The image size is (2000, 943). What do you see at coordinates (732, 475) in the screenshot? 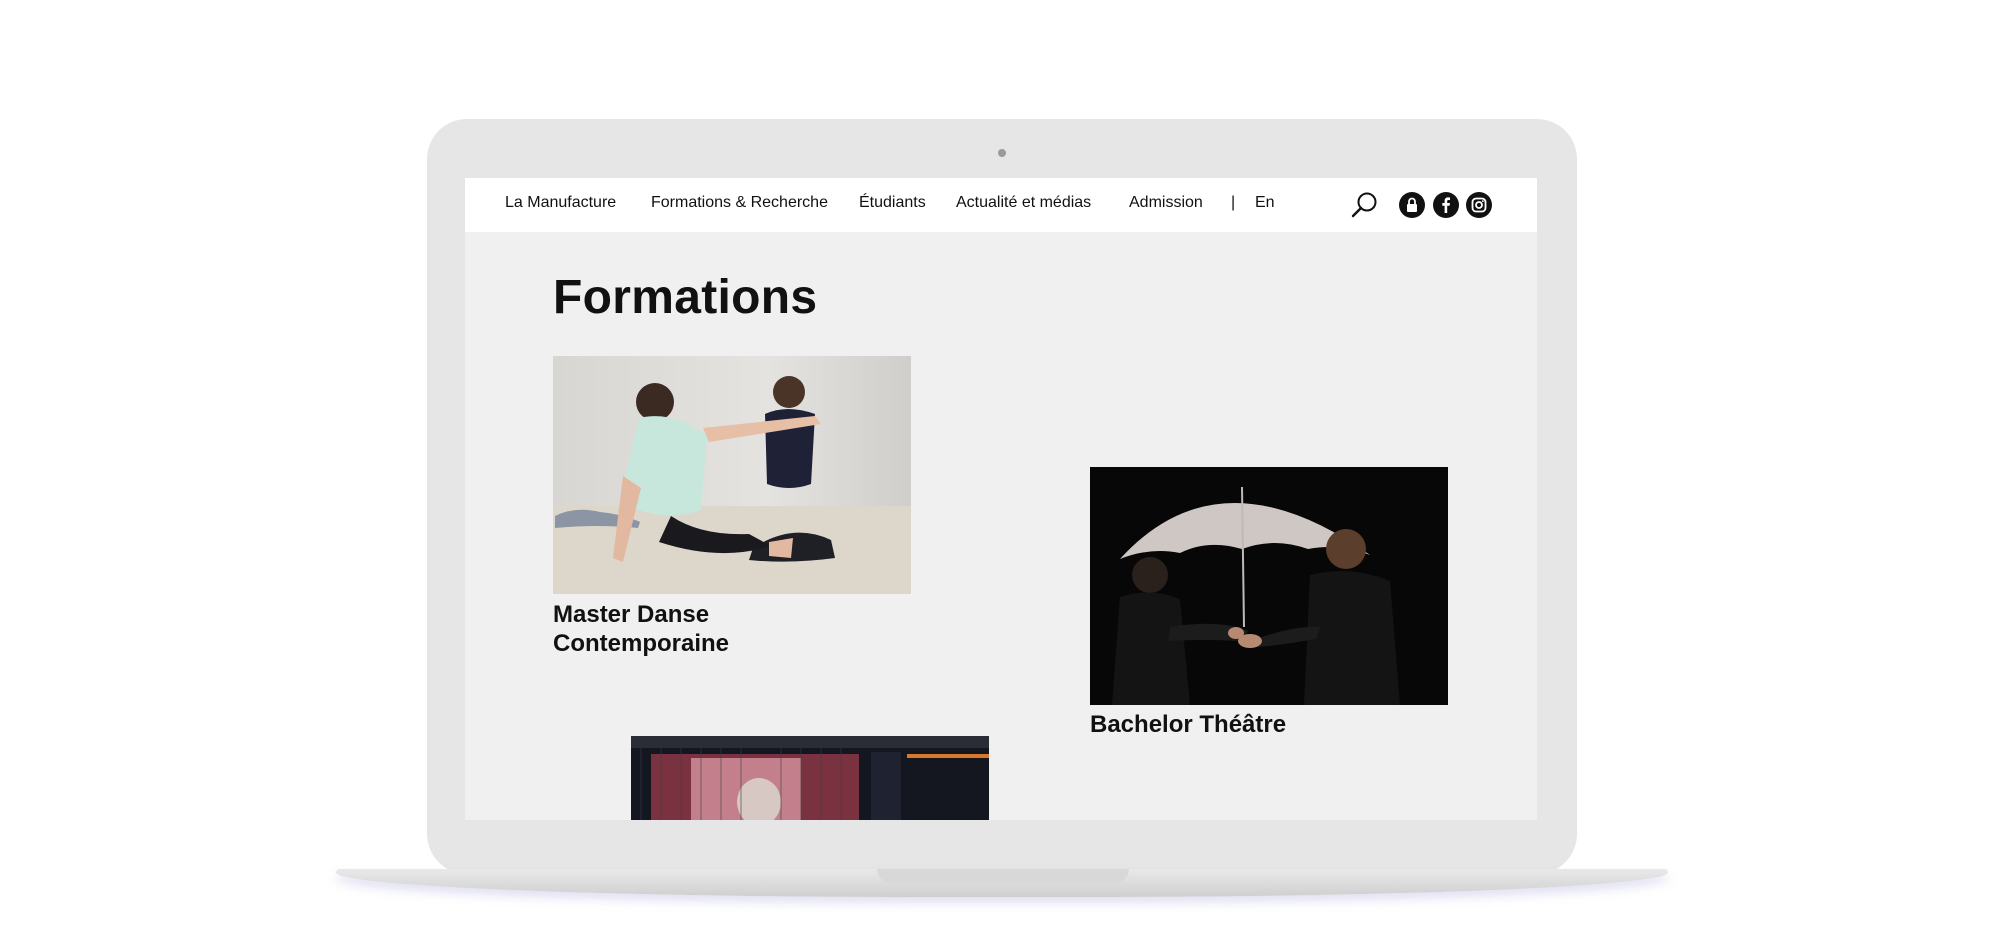
I see `dance-photo` at bounding box center [732, 475].